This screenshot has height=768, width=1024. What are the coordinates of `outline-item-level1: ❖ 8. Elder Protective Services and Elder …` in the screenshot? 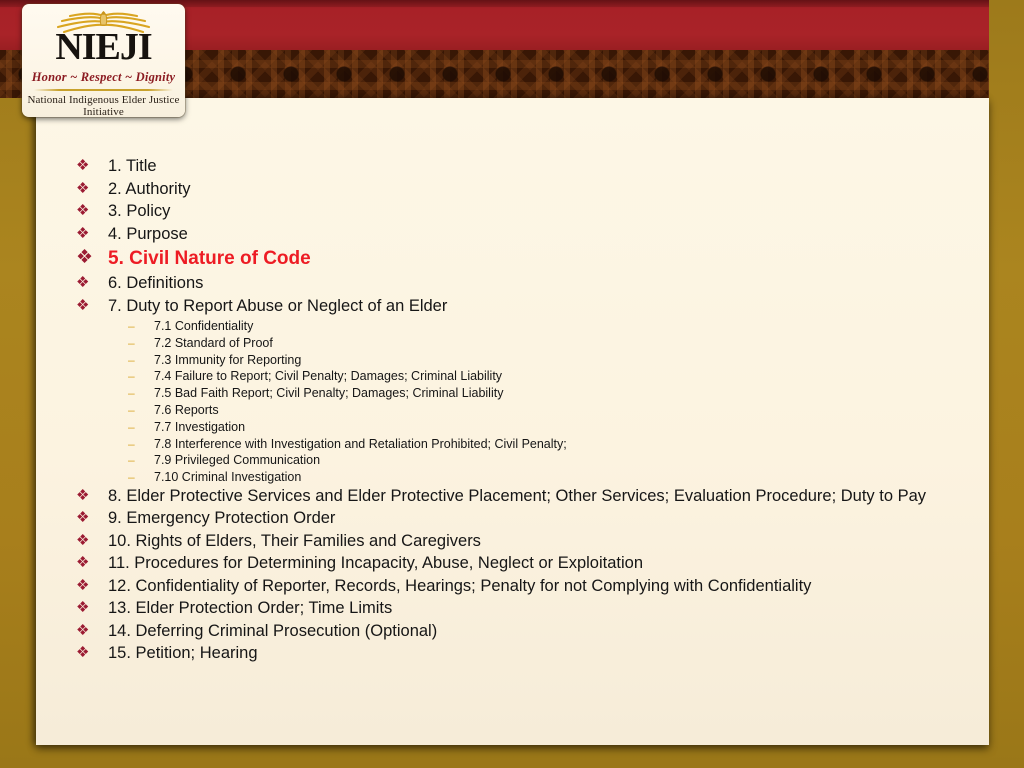 It's located at (522, 496).